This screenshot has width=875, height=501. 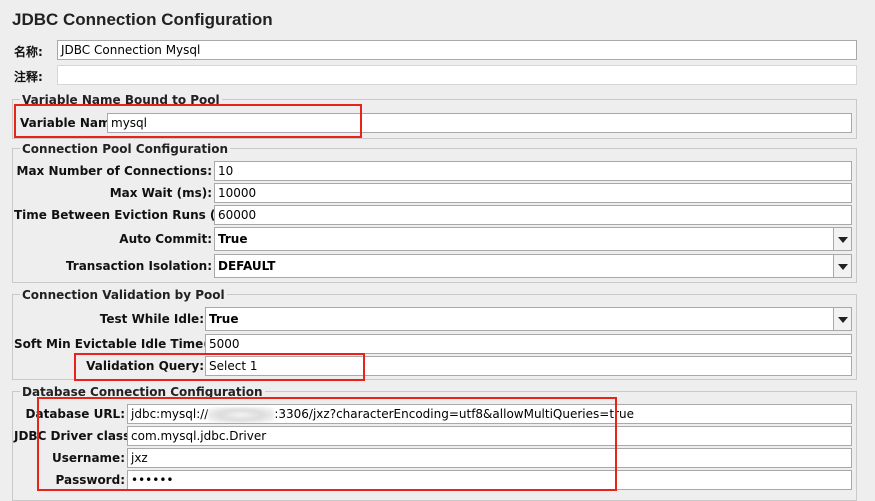 I want to click on name-label: 名称:, so click(x=28, y=52).